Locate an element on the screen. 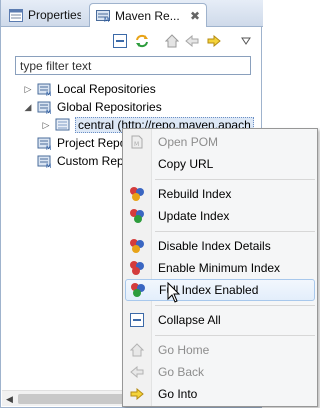 The image size is (320, 408). filter-input is located at coordinates (133, 65).